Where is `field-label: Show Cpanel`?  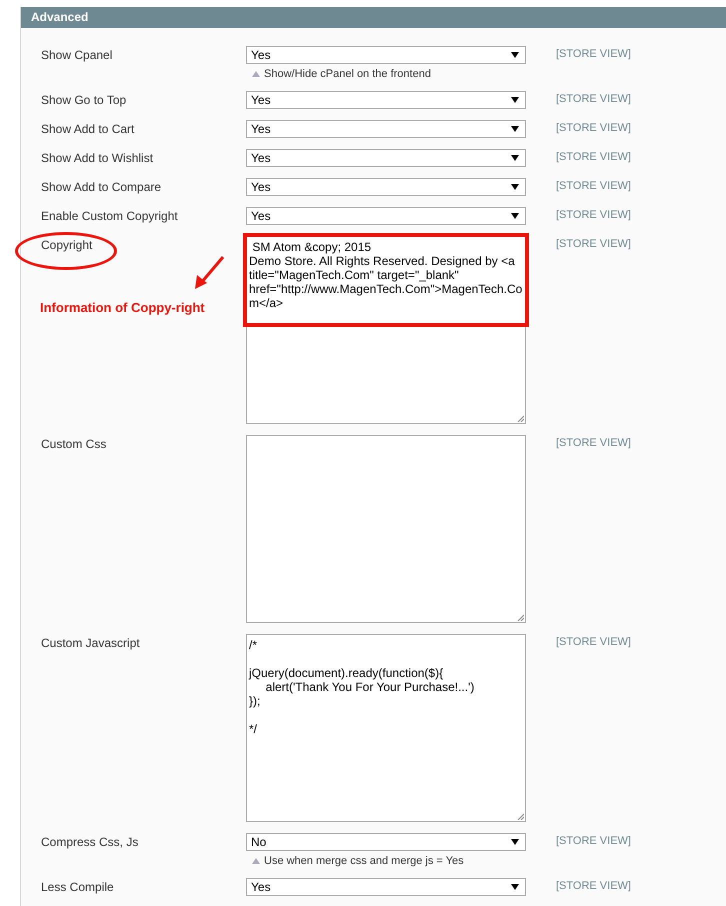 field-label: Show Cpanel is located at coordinates (77, 54).